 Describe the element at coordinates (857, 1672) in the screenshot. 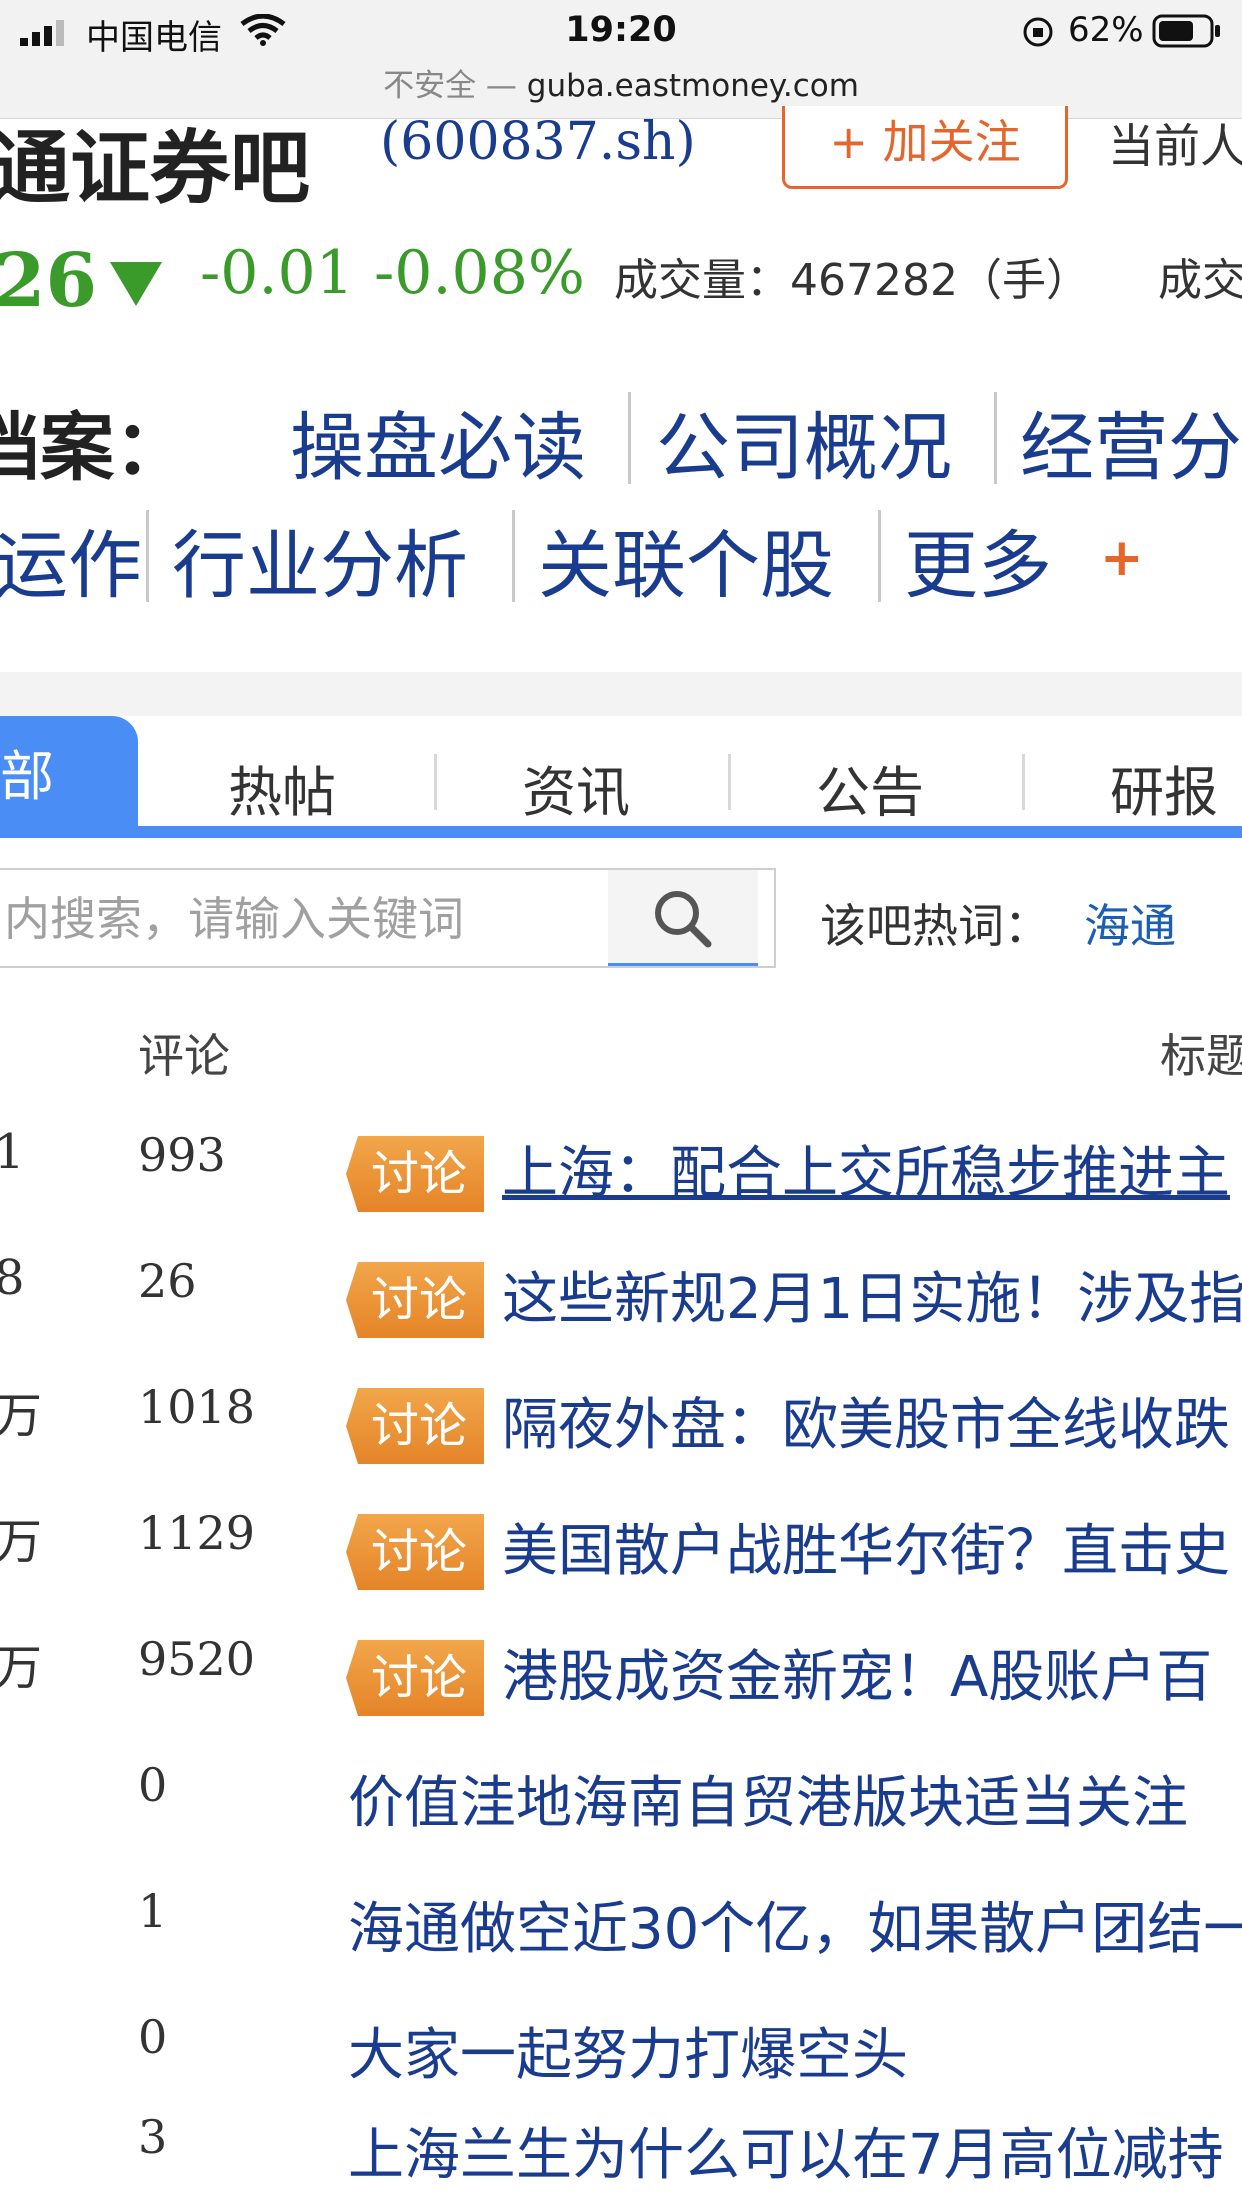

I see `post-title-link: 港股成资金新宠！A股账户百` at that location.